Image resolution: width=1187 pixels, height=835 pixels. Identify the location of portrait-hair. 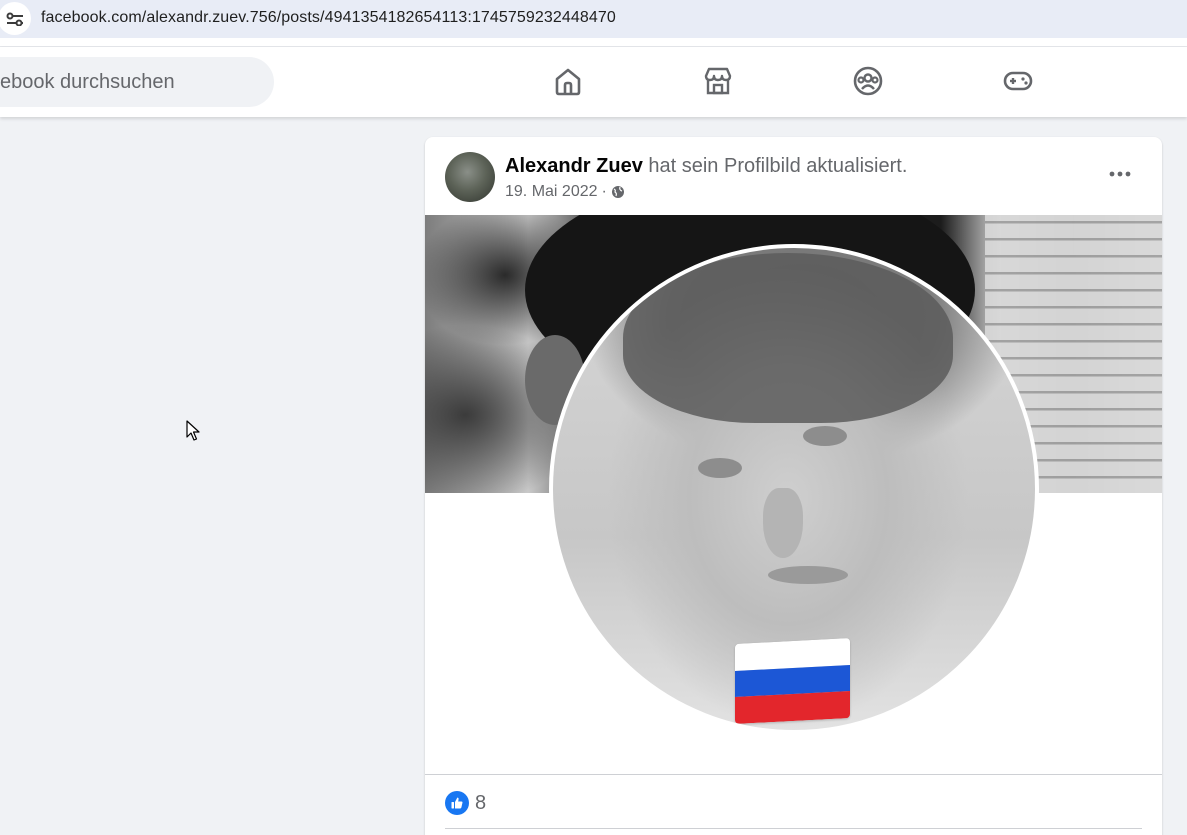
(788, 338).